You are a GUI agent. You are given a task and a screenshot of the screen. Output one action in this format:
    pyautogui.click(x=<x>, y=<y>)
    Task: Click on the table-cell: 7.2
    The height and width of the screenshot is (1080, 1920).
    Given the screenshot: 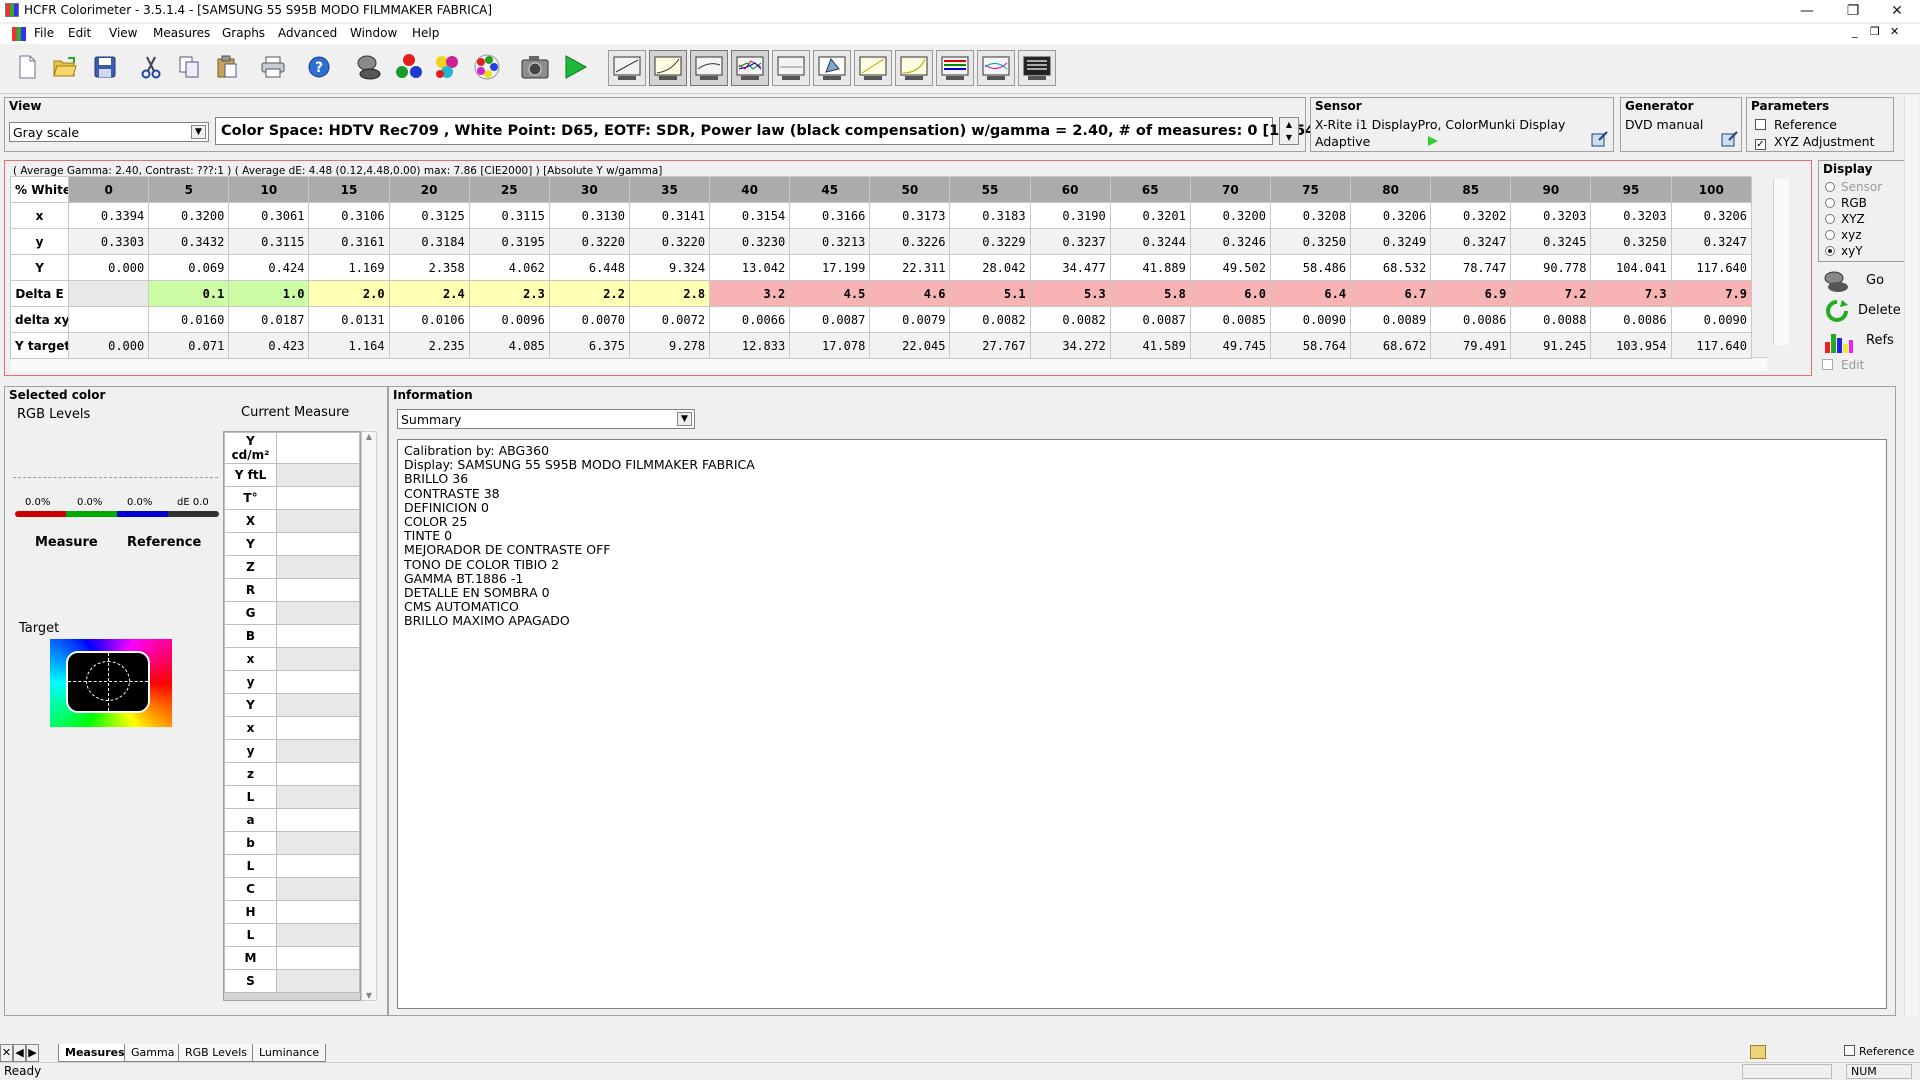 What is the action you would take?
    pyautogui.click(x=1551, y=293)
    